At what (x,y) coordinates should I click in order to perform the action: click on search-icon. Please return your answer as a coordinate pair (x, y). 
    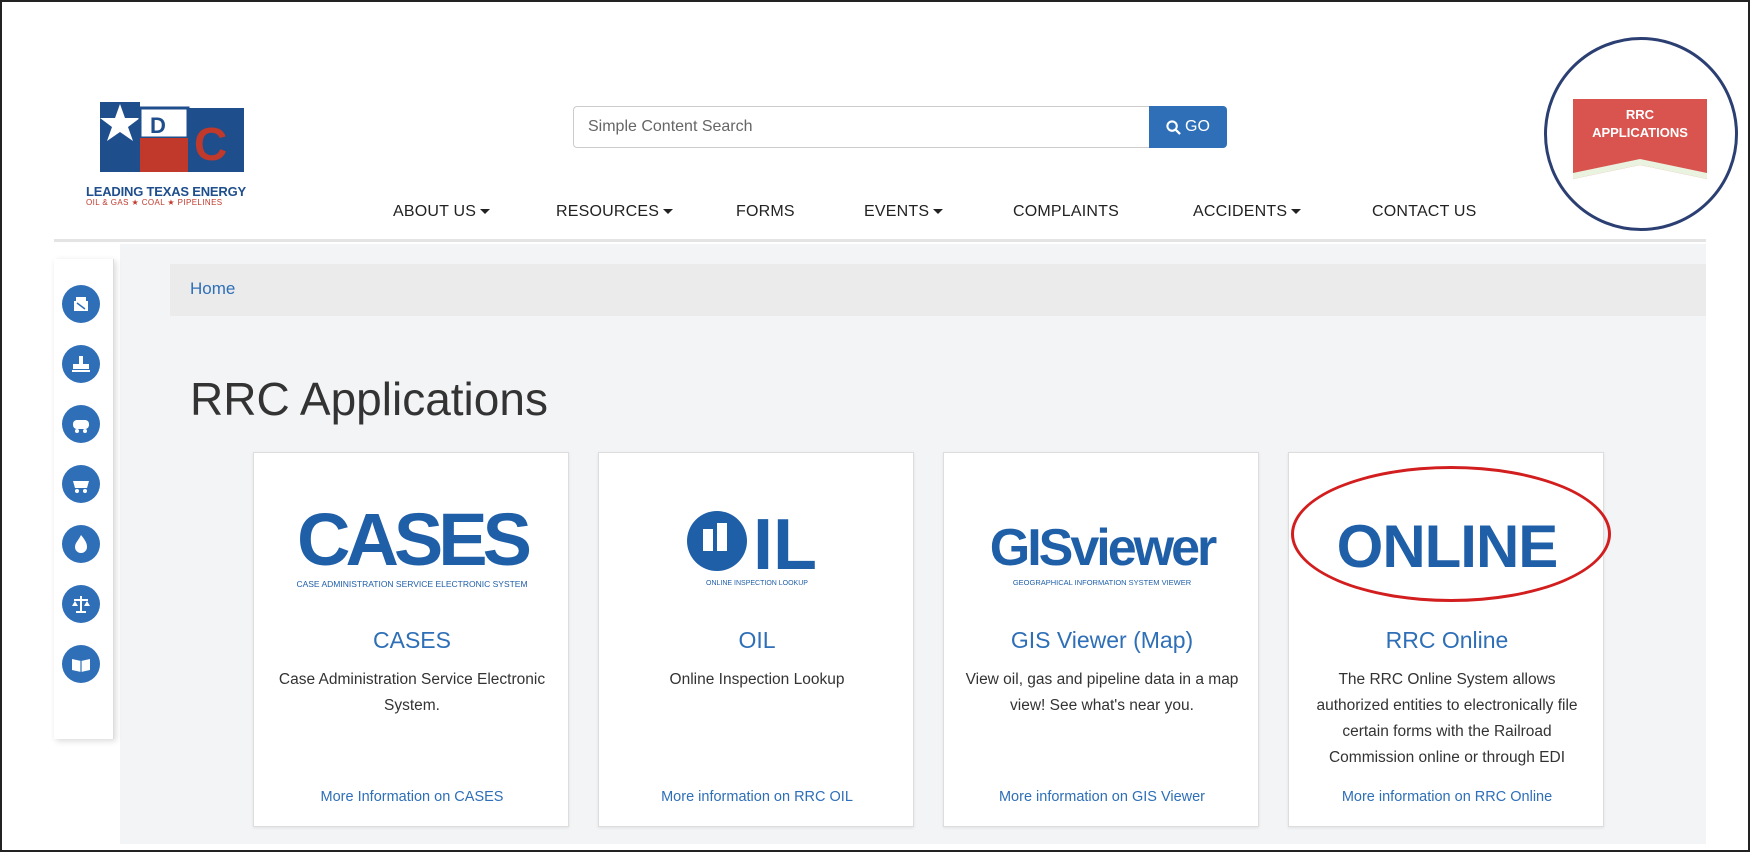
    Looking at the image, I should click on (1173, 127).